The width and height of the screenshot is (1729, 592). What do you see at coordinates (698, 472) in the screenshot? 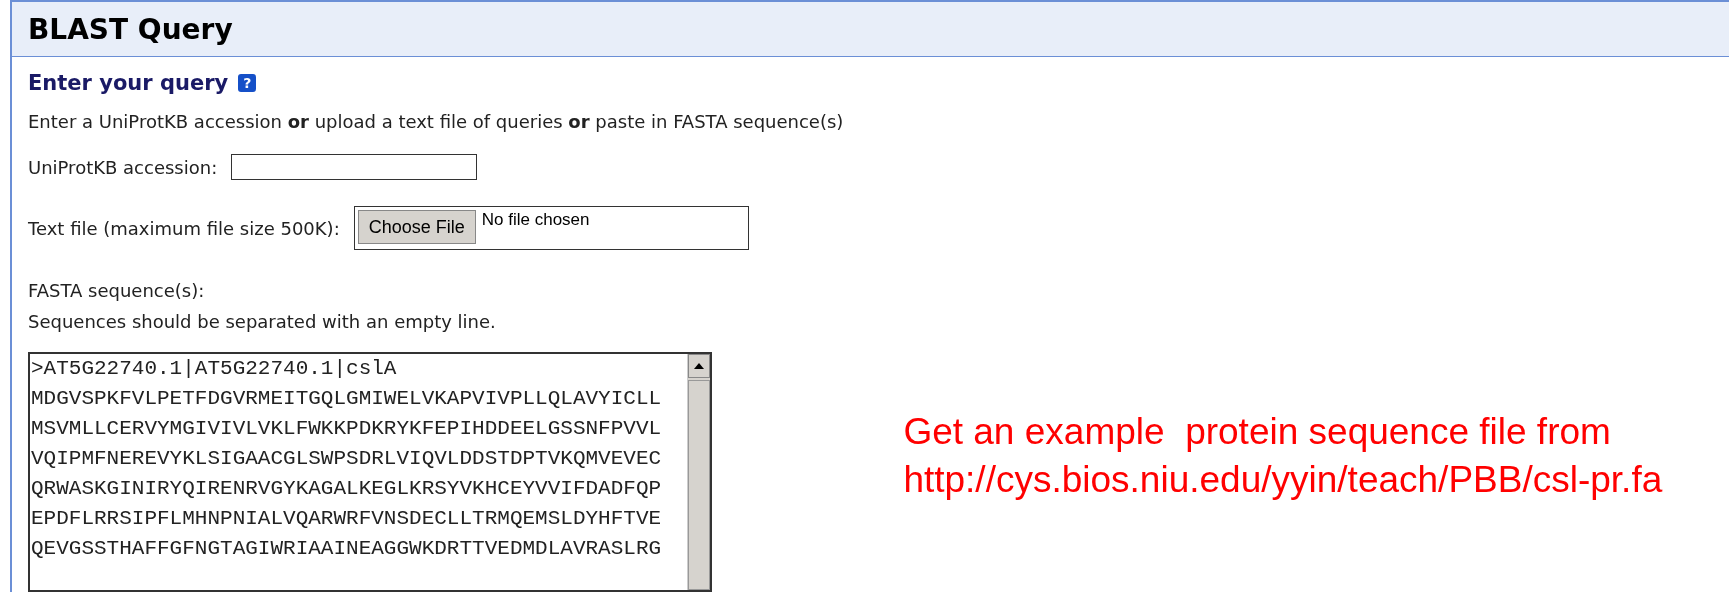
I see `scrollbar` at bounding box center [698, 472].